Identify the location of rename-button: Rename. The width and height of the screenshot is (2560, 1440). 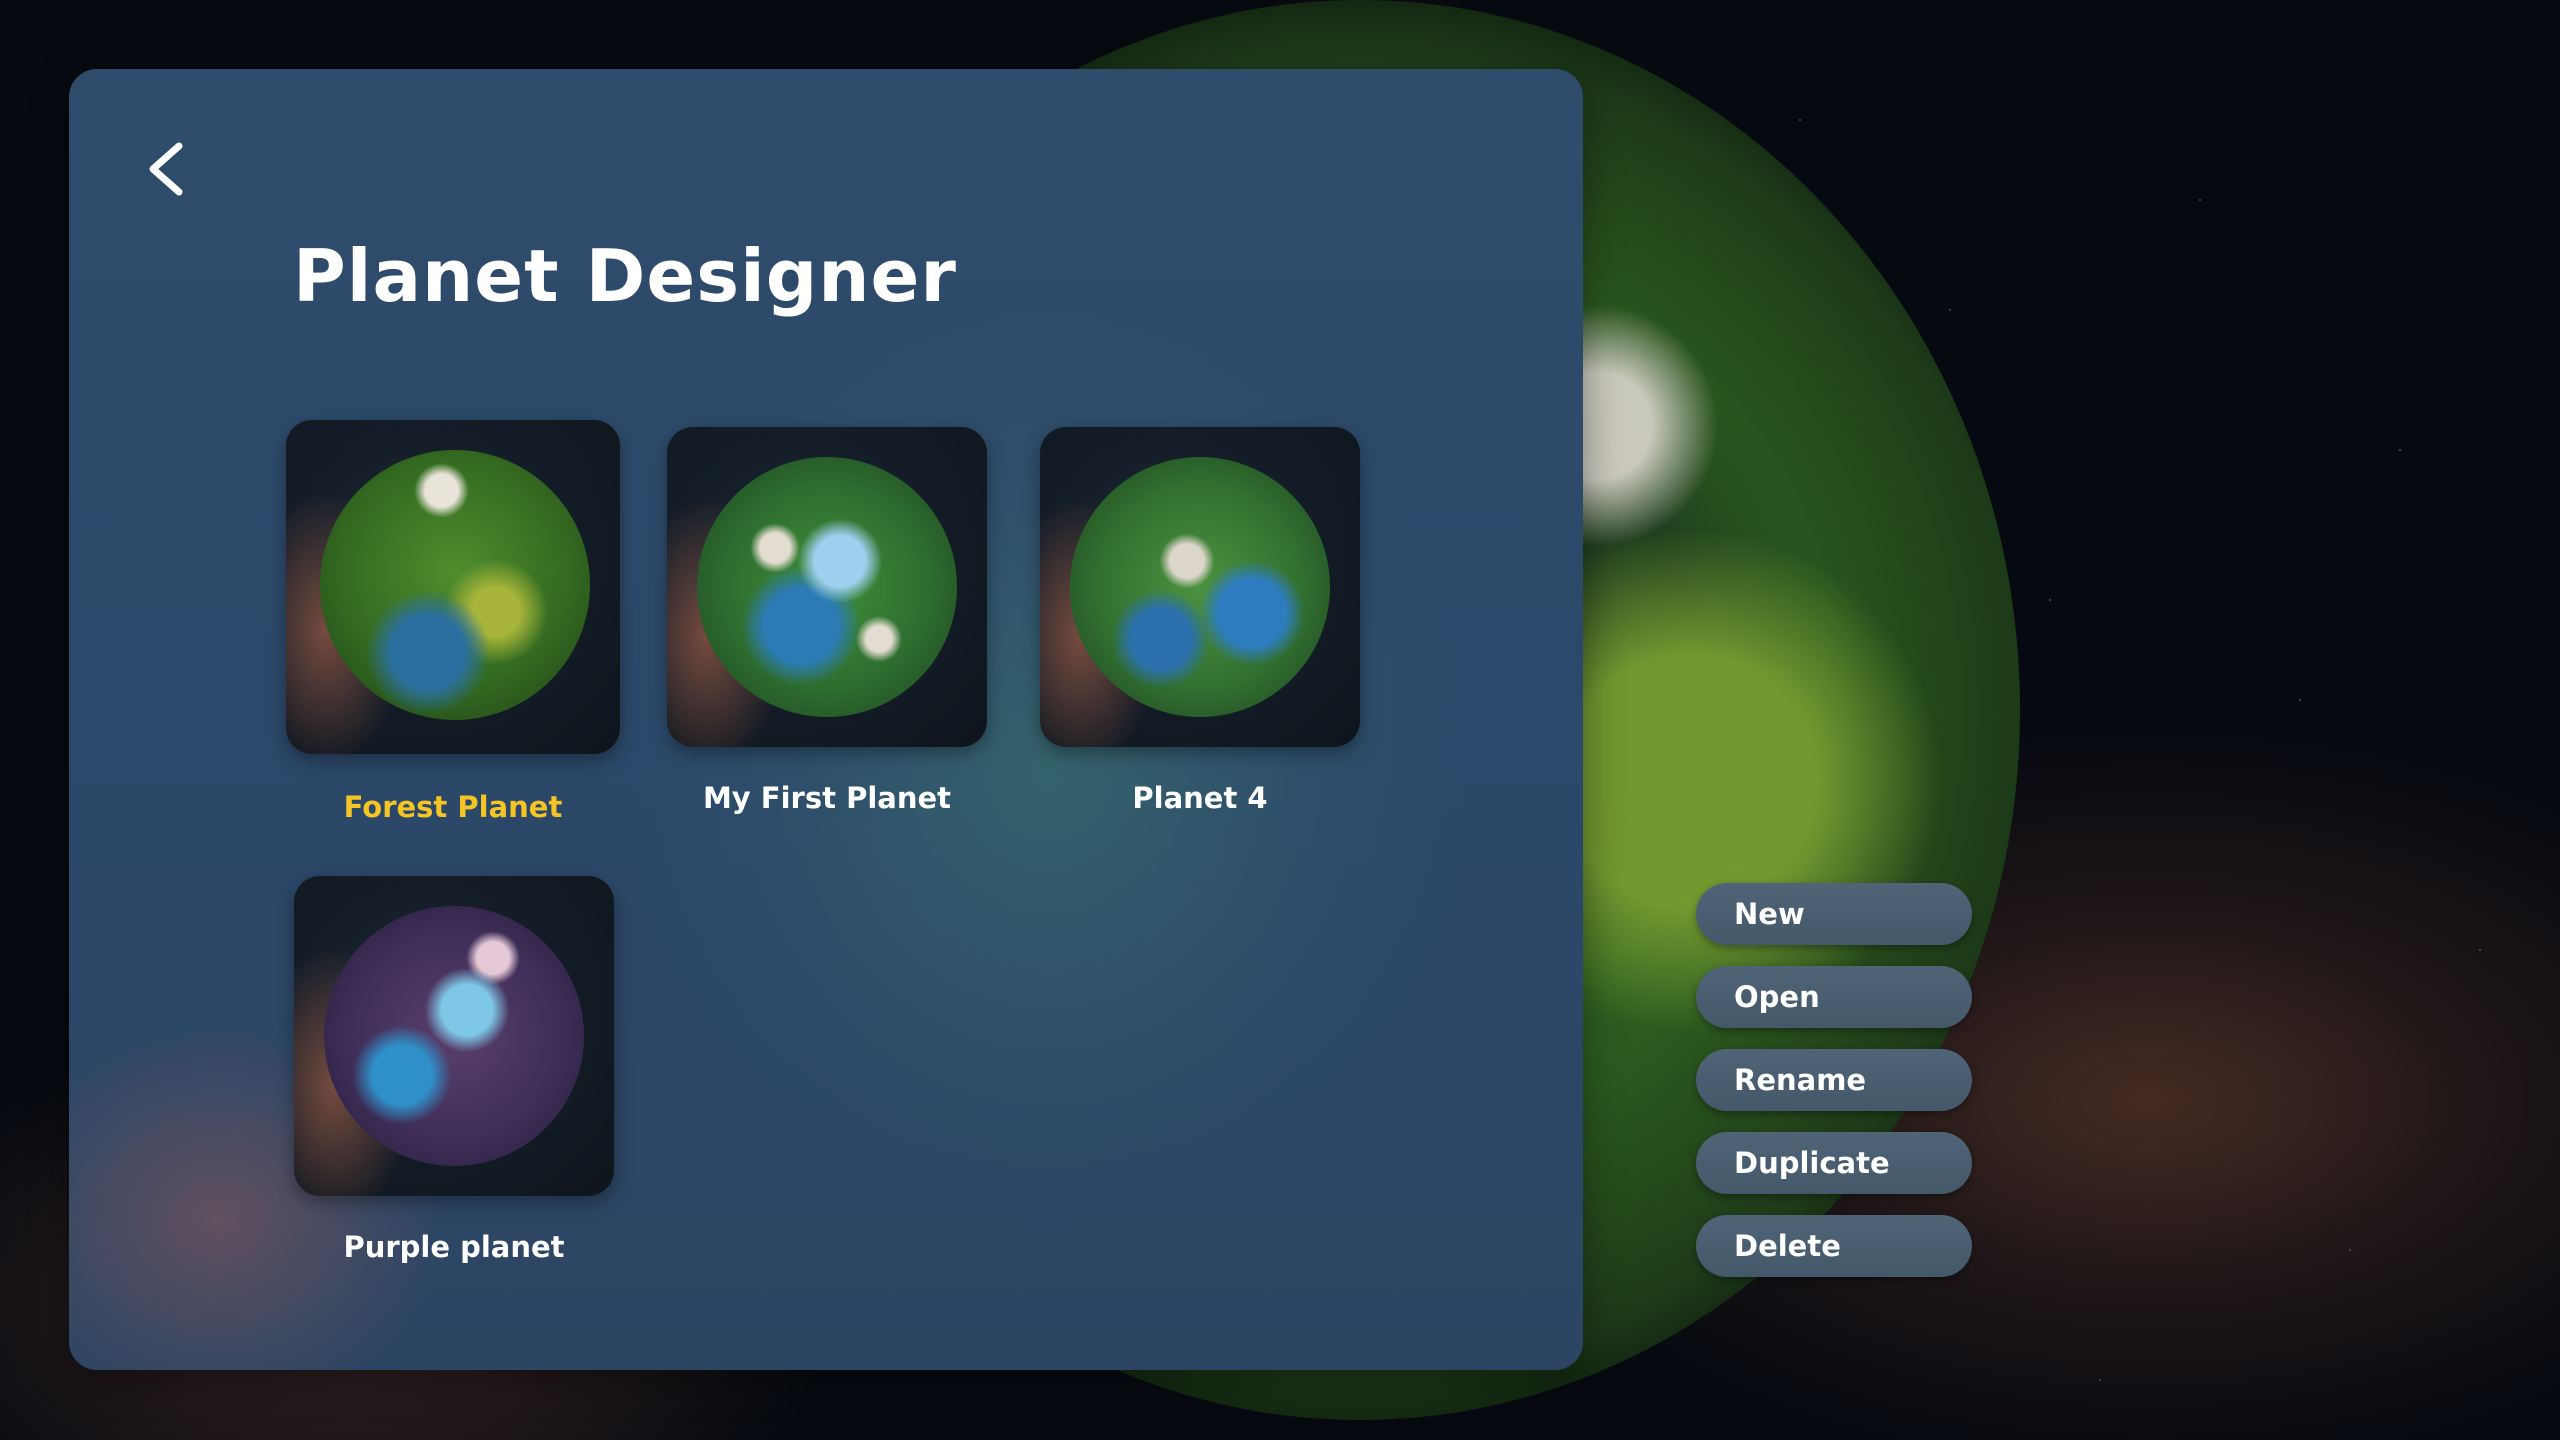
(1834, 1080).